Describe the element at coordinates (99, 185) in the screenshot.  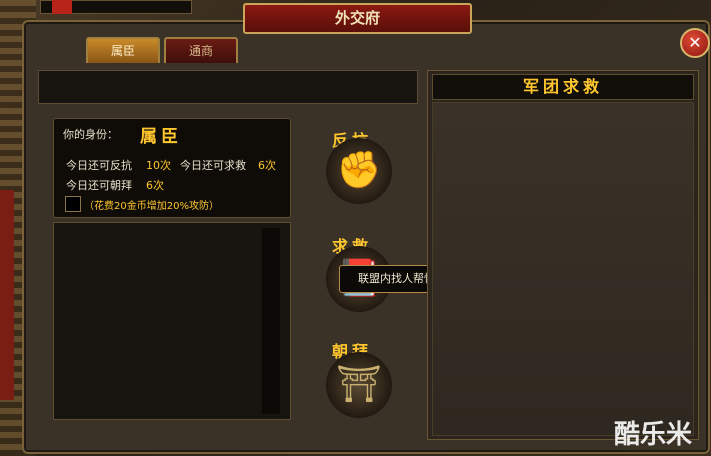
I see `tribute-label: 今日还可朝拜` at that location.